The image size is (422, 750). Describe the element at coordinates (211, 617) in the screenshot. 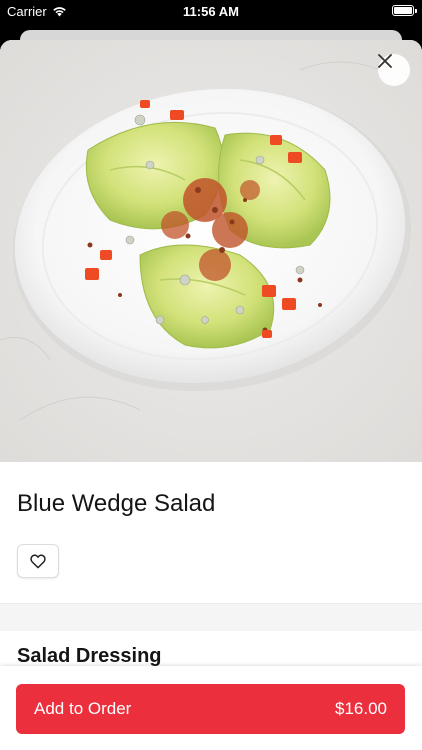

I see `section-divider` at that location.